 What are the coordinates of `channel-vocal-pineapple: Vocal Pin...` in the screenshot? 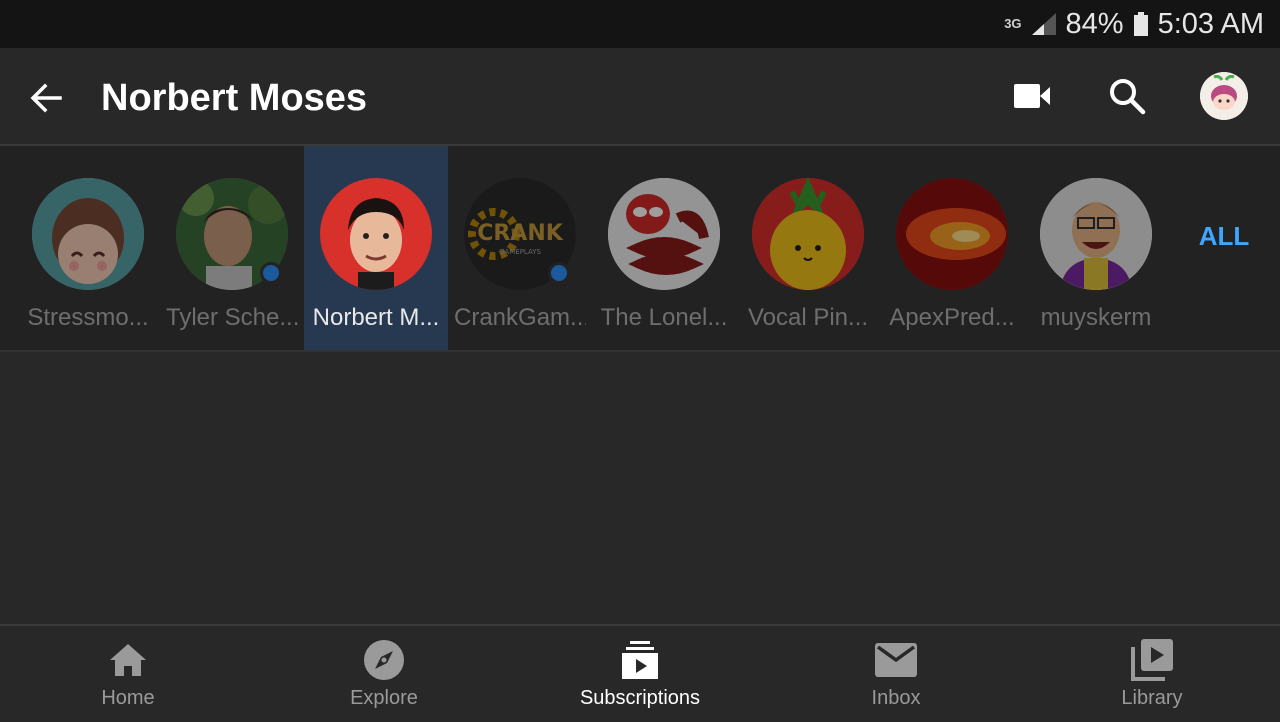 It's located at (808, 248).